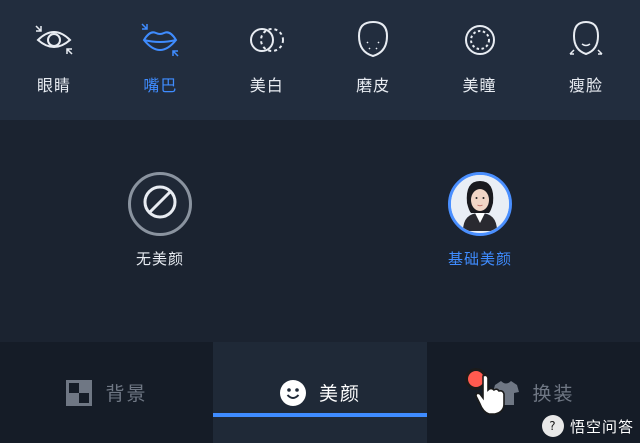  I want to click on slim-face-icon, so click(586, 40).